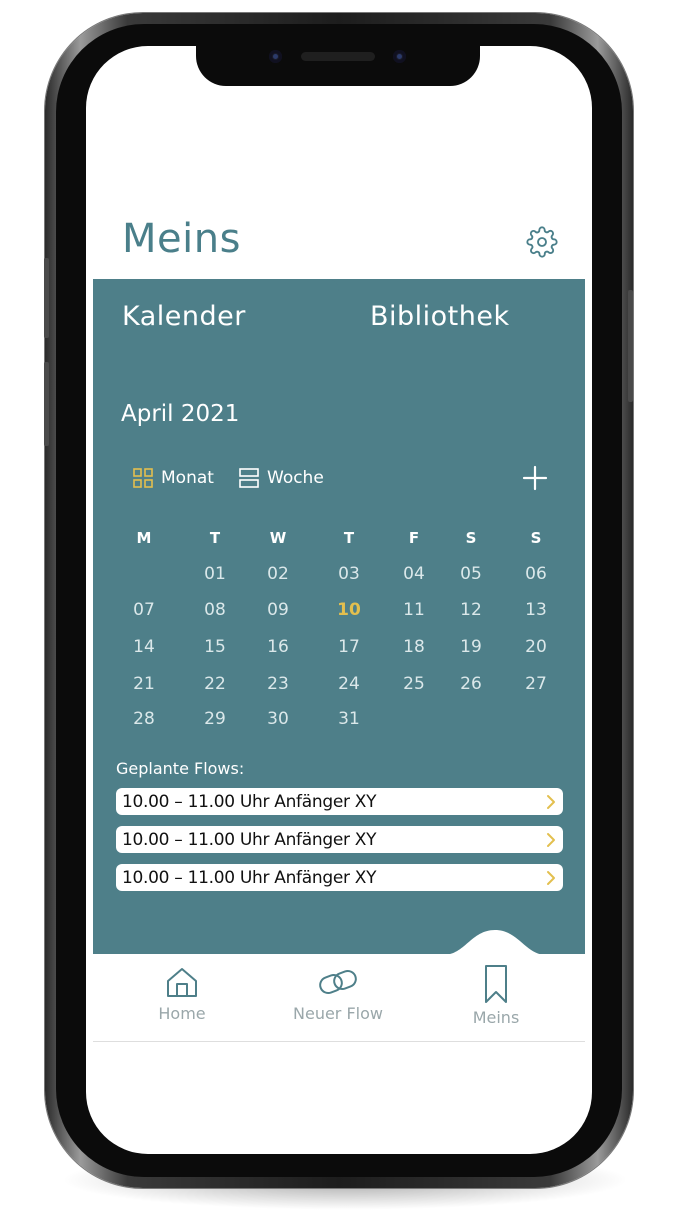 The height and width of the screenshot is (1230, 691). What do you see at coordinates (536, 610) in the screenshot?
I see `calendar-day: 13` at bounding box center [536, 610].